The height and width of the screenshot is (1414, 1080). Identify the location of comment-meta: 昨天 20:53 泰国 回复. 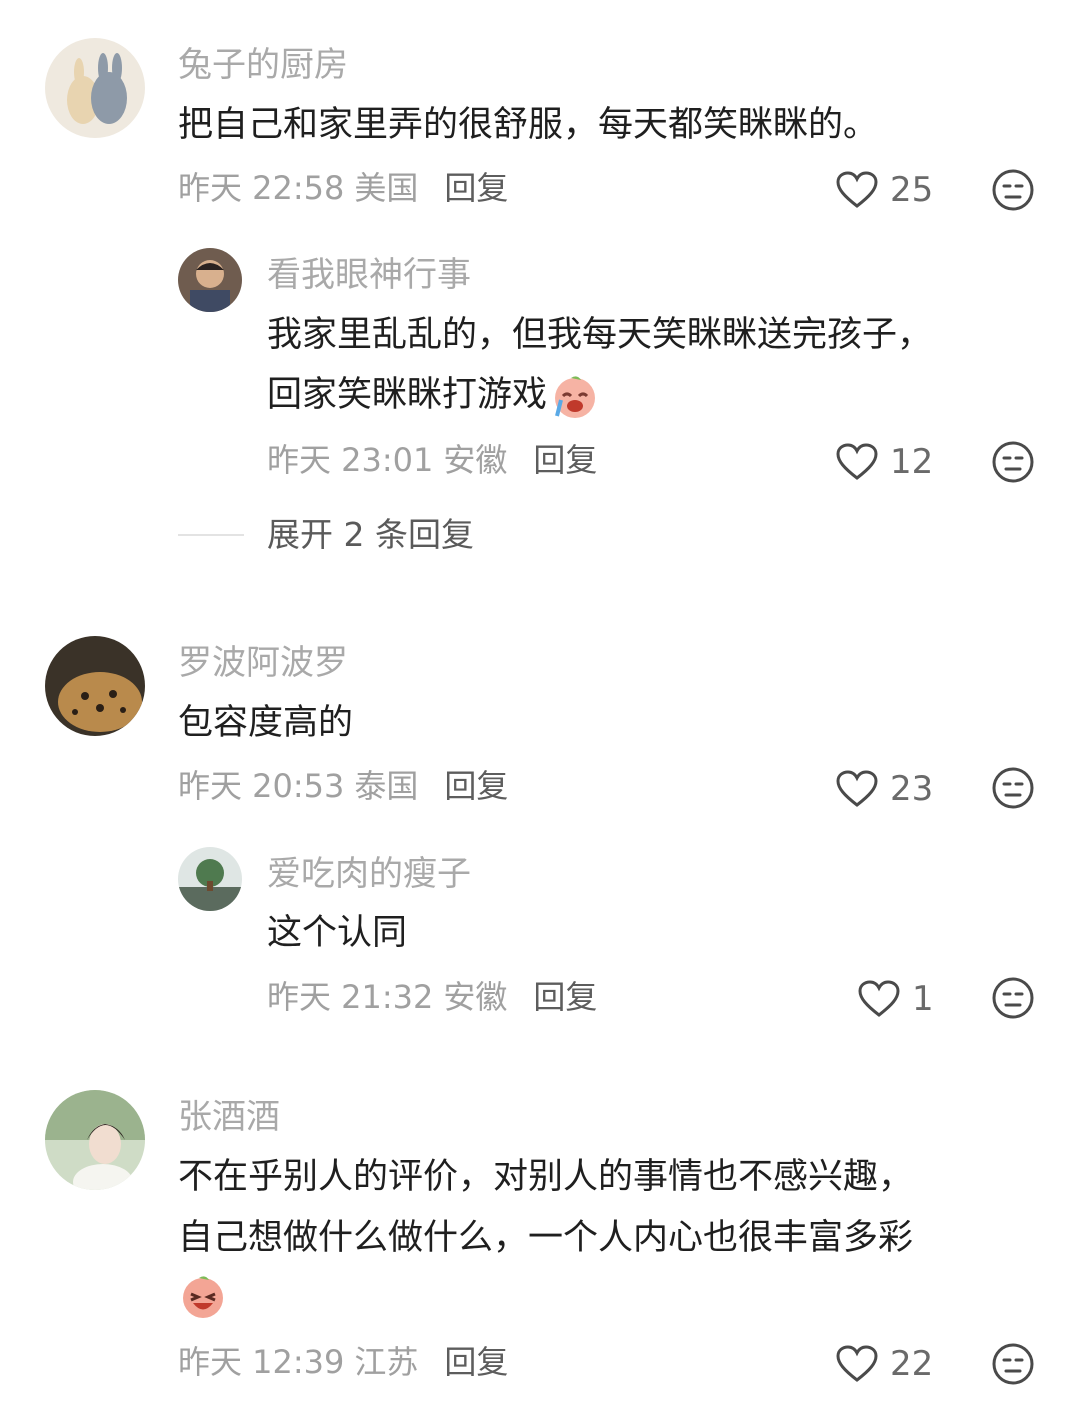
(343, 786).